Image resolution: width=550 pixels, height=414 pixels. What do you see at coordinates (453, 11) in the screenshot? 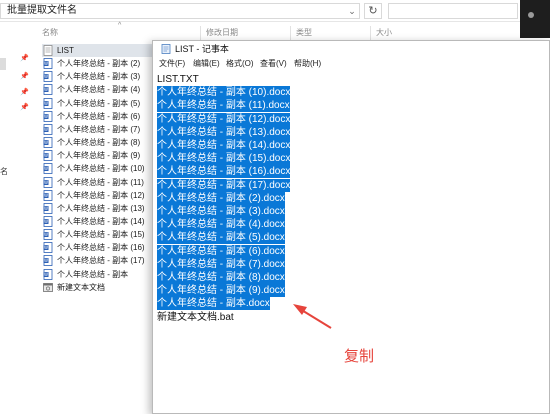
I see `search-input` at bounding box center [453, 11].